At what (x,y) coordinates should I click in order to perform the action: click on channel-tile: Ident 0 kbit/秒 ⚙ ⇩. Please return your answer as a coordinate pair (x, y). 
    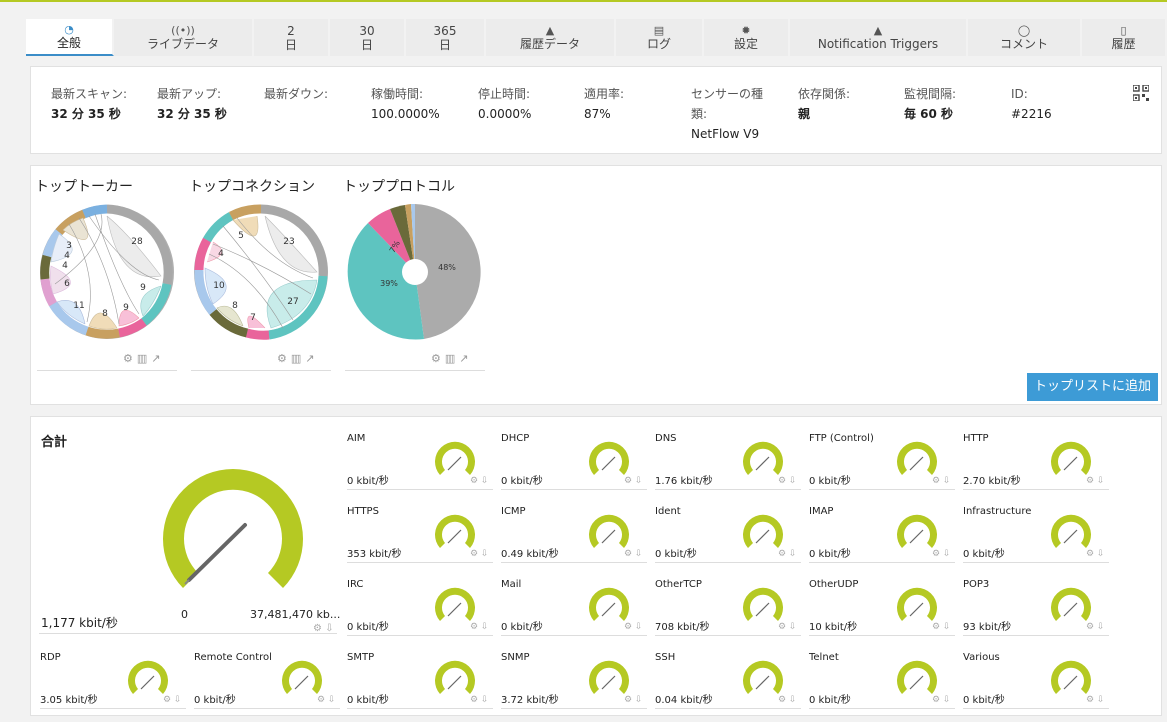
    Looking at the image, I should click on (728, 541).